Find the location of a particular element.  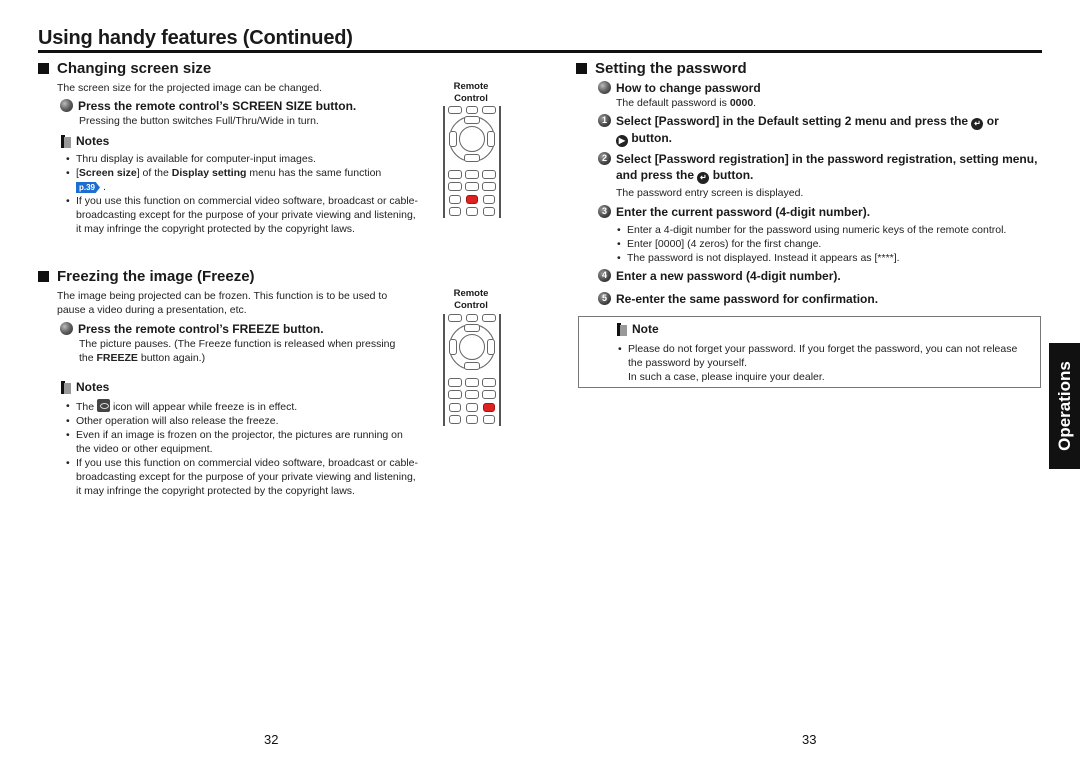

detail-bold: FREEZE is located at coordinates (117, 358).